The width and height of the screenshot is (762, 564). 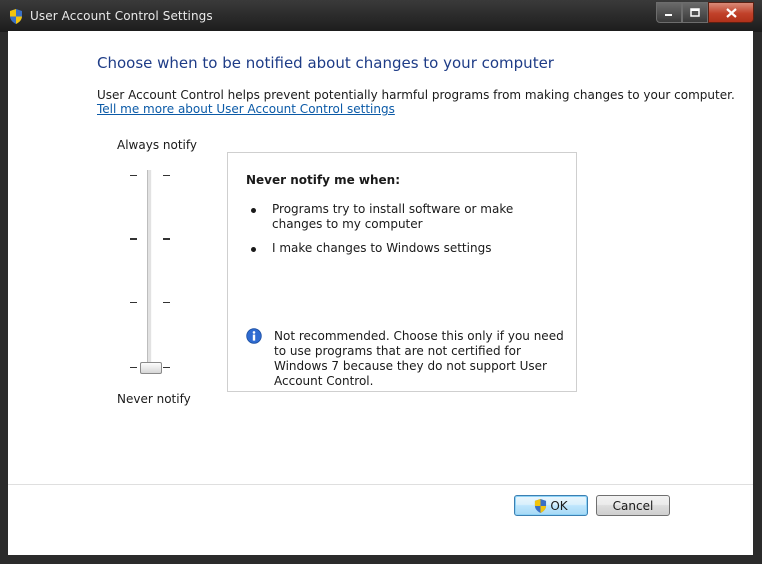 I want to click on list-item: I make changes to Windows settings, so click(x=382, y=248).